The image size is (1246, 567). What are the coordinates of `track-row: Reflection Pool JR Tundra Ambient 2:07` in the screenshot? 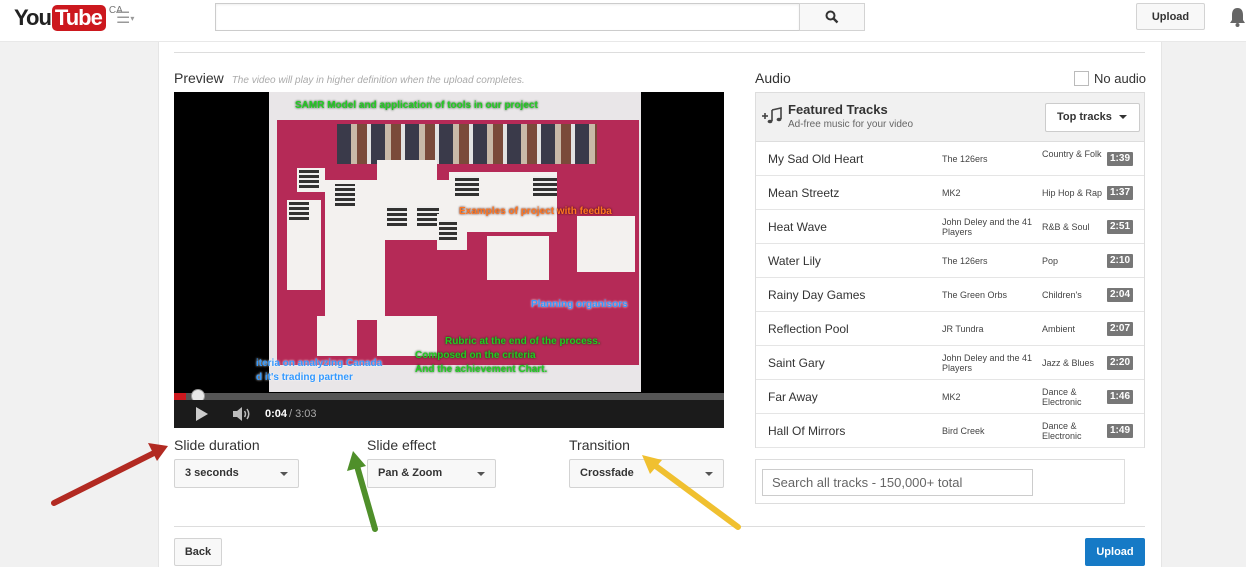 It's located at (950, 329).